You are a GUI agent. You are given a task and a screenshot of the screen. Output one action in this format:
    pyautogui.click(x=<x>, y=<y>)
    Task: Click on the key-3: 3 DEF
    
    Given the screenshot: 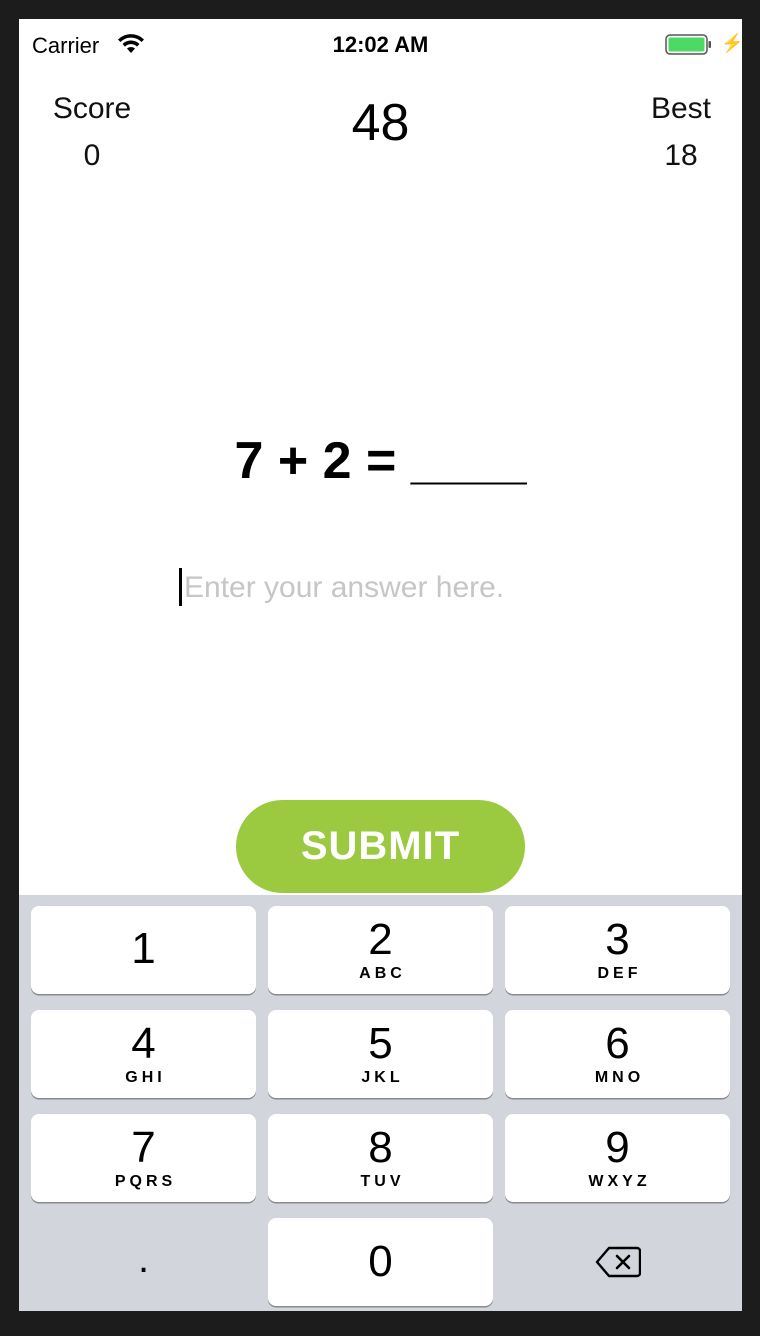 What is the action you would take?
    pyautogui.click(x=617, y=950)
    